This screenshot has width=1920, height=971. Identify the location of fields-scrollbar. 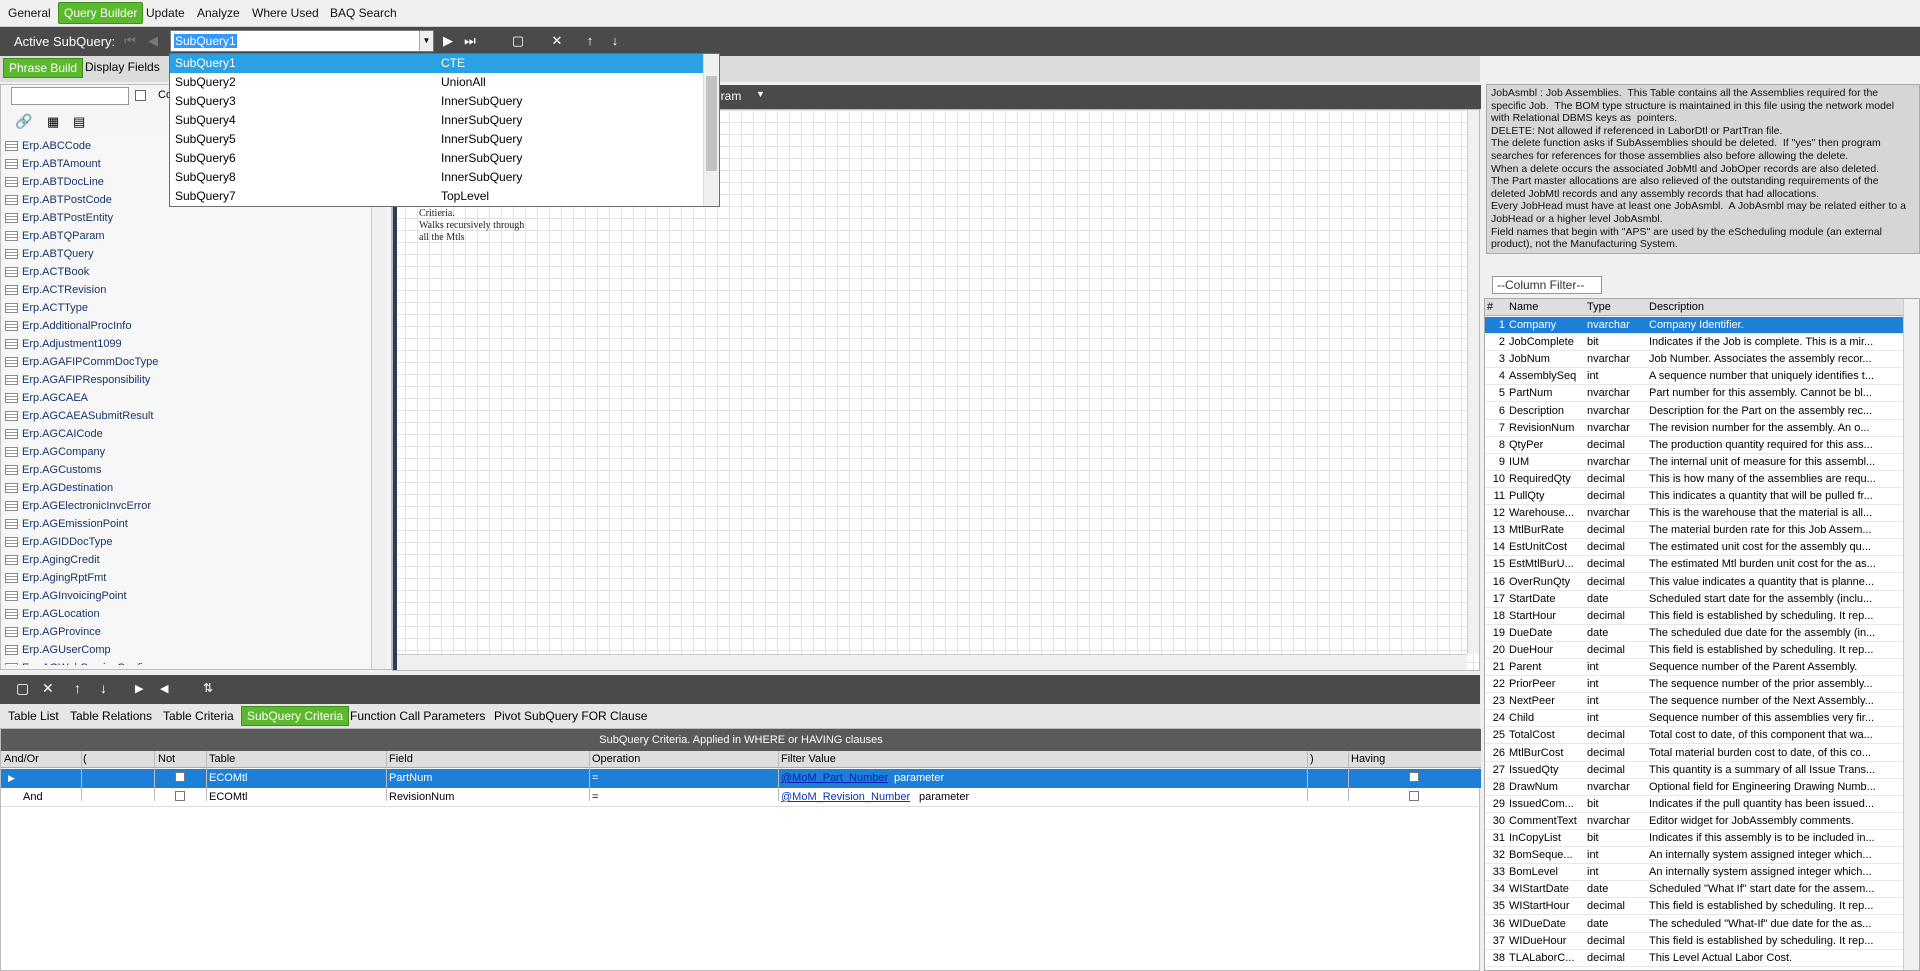
(1911, 634).